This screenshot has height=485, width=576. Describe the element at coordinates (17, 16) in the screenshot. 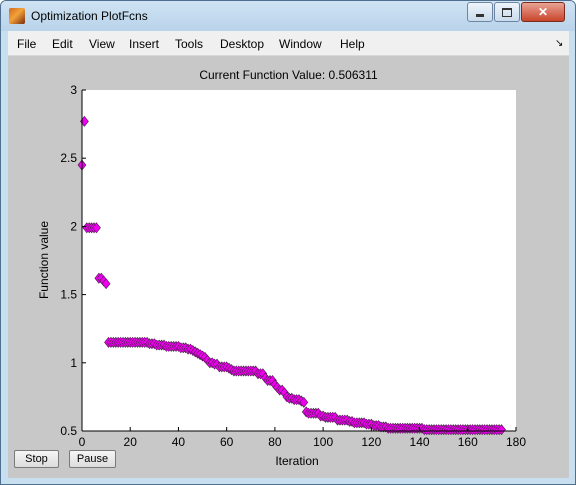

I see `matlab-logo-icon` at that location.